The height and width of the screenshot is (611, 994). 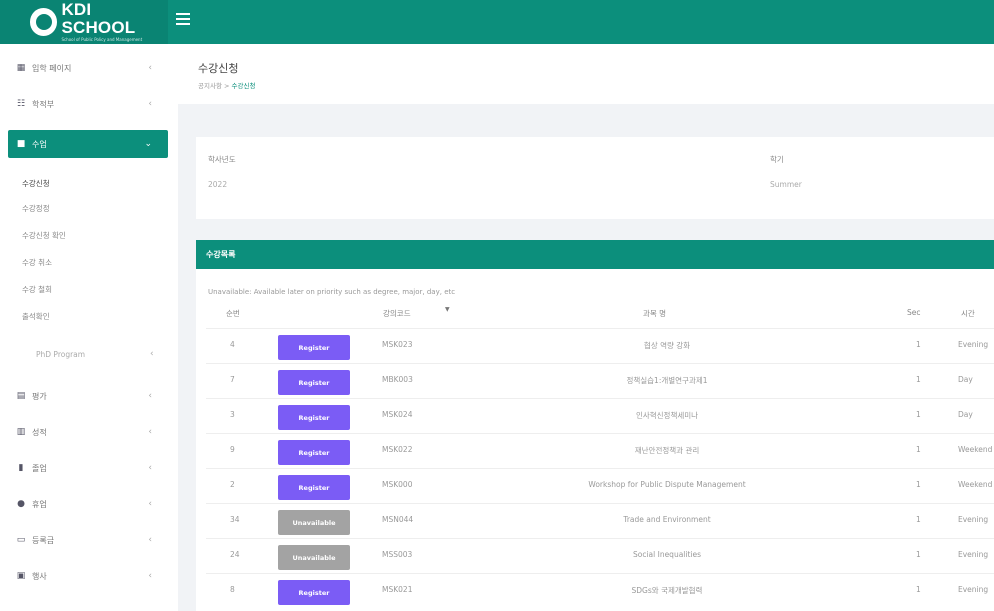 I want to click on term-value: Summer, so click(x=786, y=184).